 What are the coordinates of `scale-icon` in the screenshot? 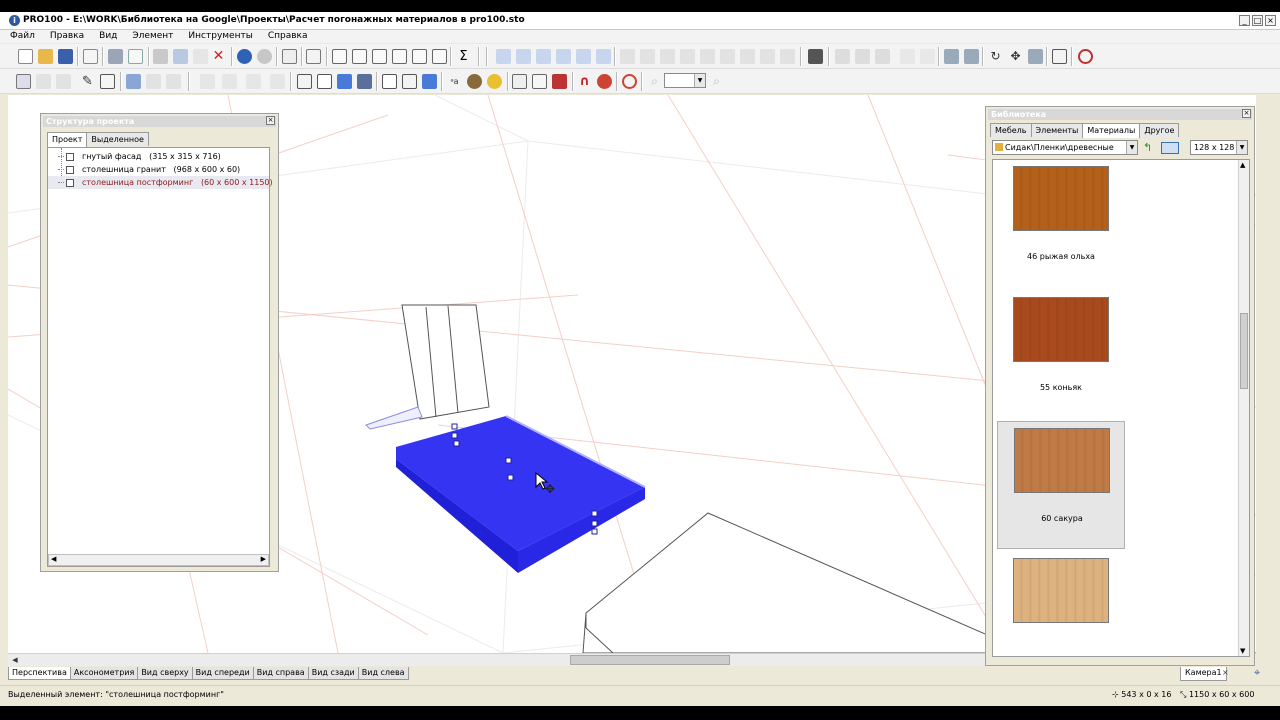 It's located at (1035, 56).